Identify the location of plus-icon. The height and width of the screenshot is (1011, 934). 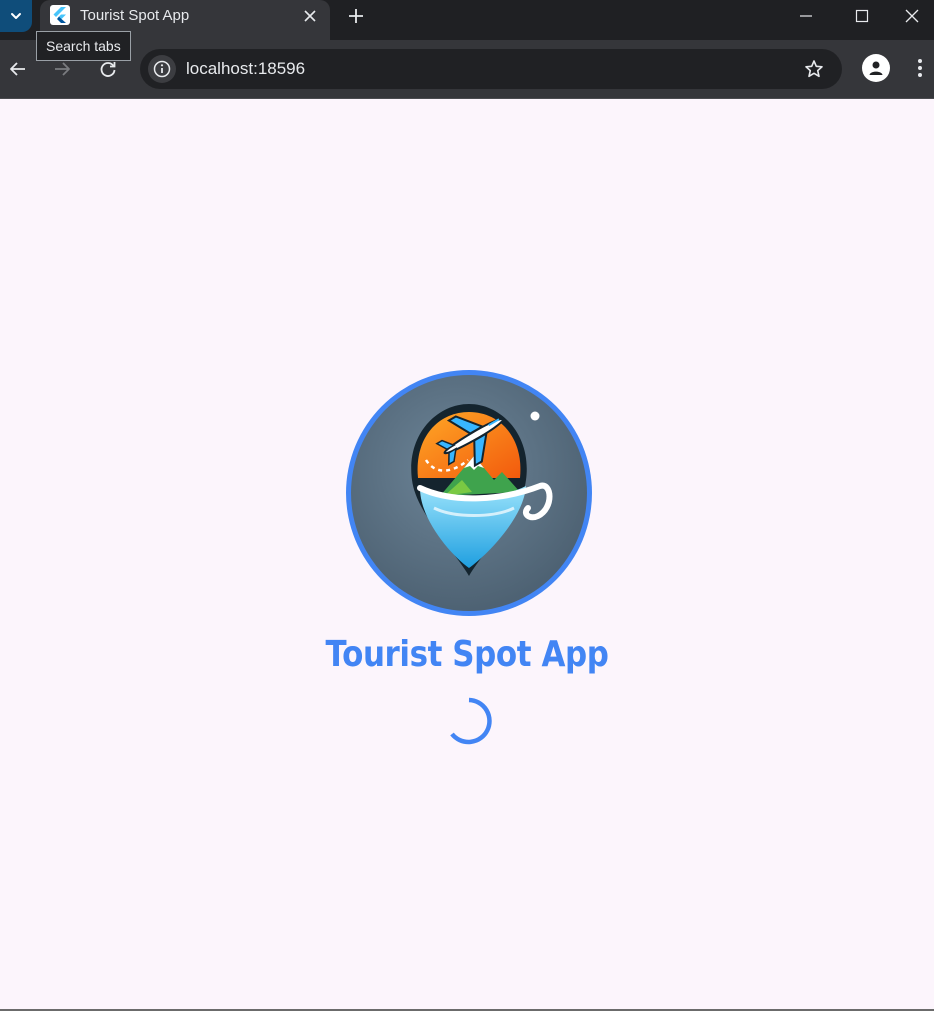
(356, 16).